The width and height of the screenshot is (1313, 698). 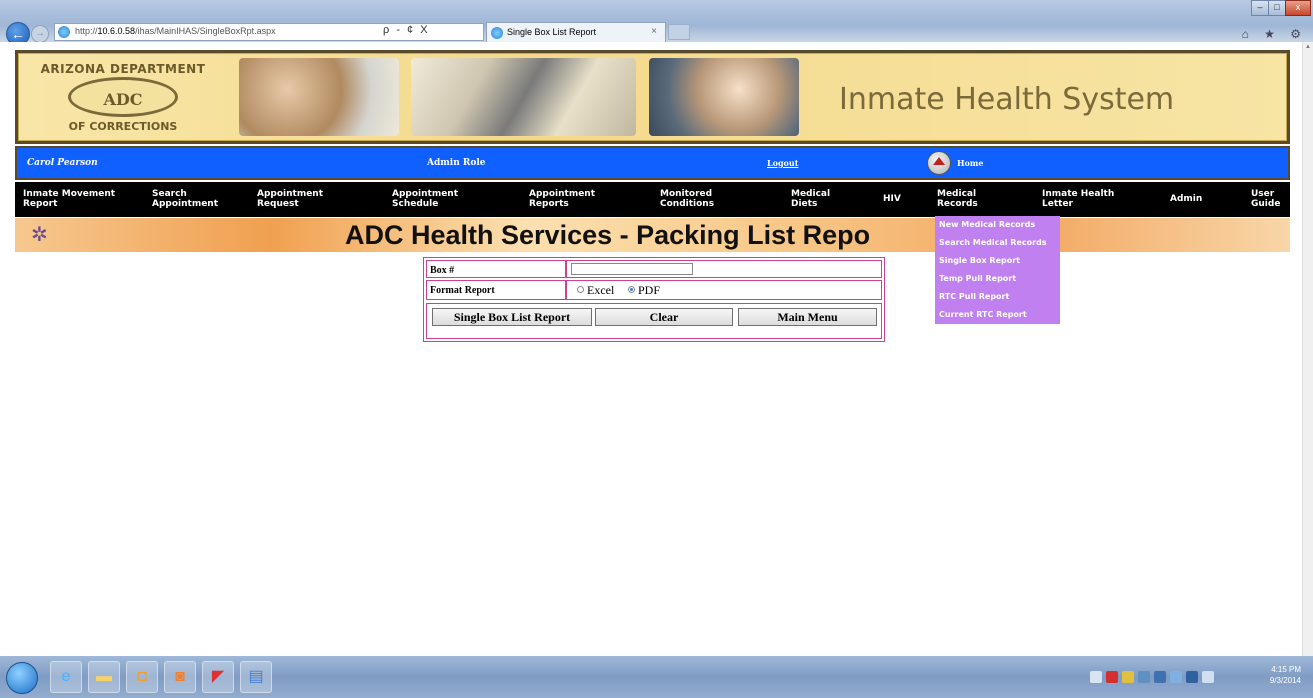 I want to click on tab-favicon-icon, so click(x=497, y=33).